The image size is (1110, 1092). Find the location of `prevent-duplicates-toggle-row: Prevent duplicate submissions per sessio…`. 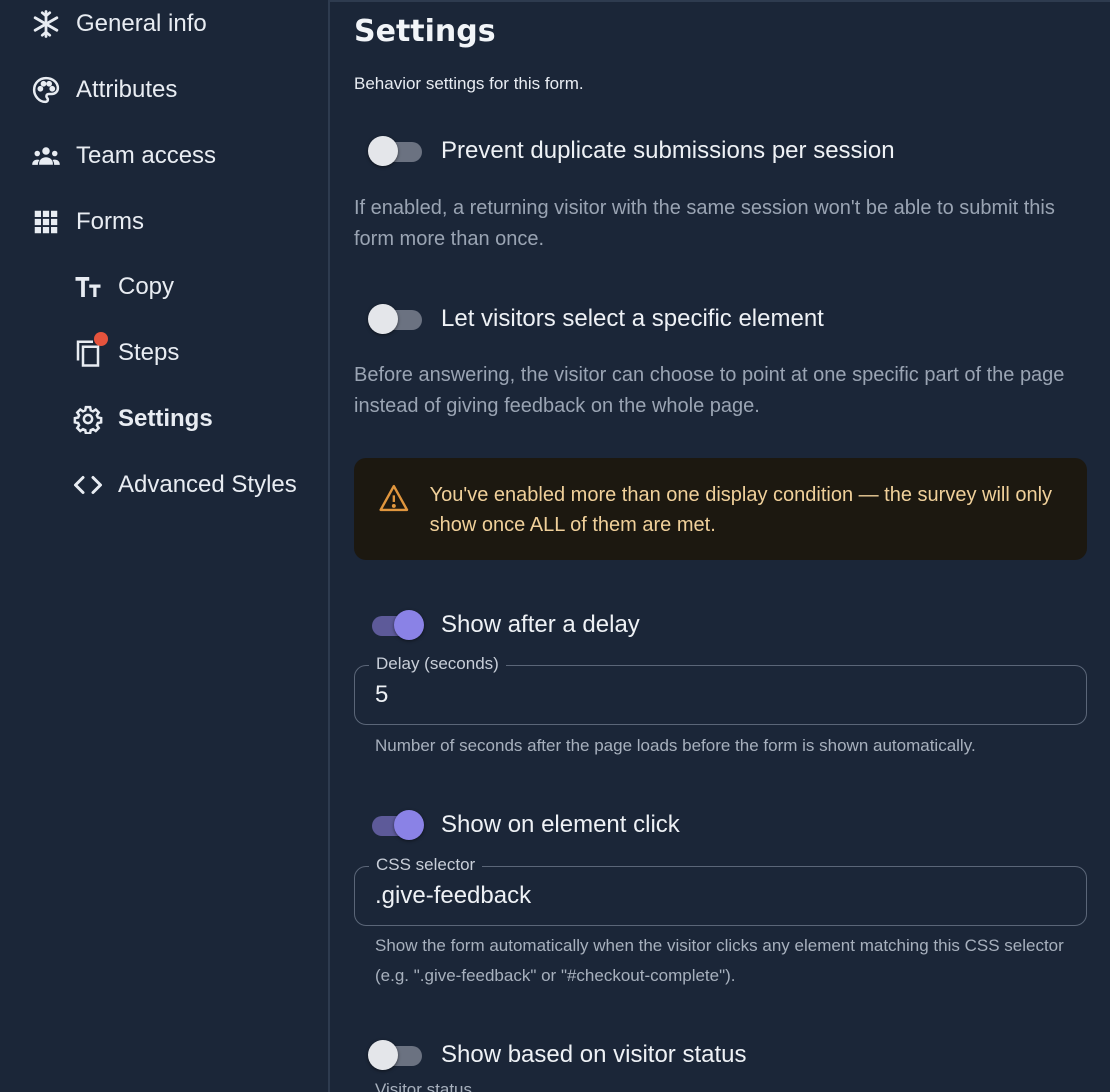

prevent-duplicates-toggle-row: Prevent duplicate submissions per sessio… is located at coordinates (631, 151).